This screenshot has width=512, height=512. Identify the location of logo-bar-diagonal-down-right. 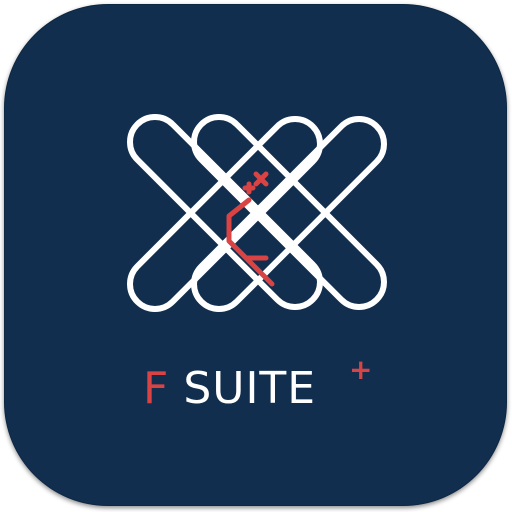
(289, 212).